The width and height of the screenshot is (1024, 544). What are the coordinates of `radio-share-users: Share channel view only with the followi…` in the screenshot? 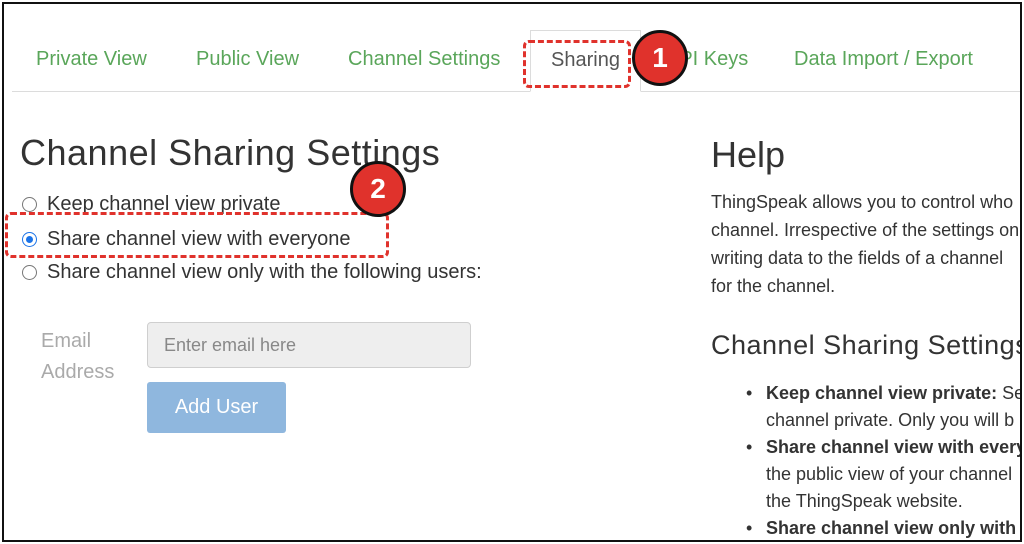 It's located at (252, 272).